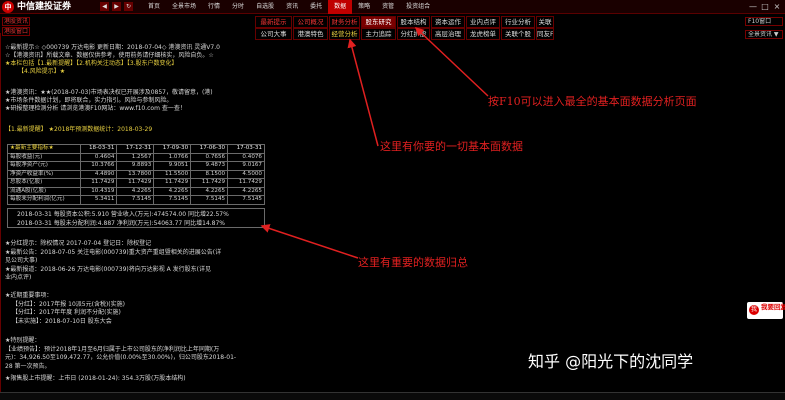 The height and width of the screenshot is (400, 785). Describe the element at coordinates (765, 7) in the screenshot. I see `maximize-icon: □` at that location.